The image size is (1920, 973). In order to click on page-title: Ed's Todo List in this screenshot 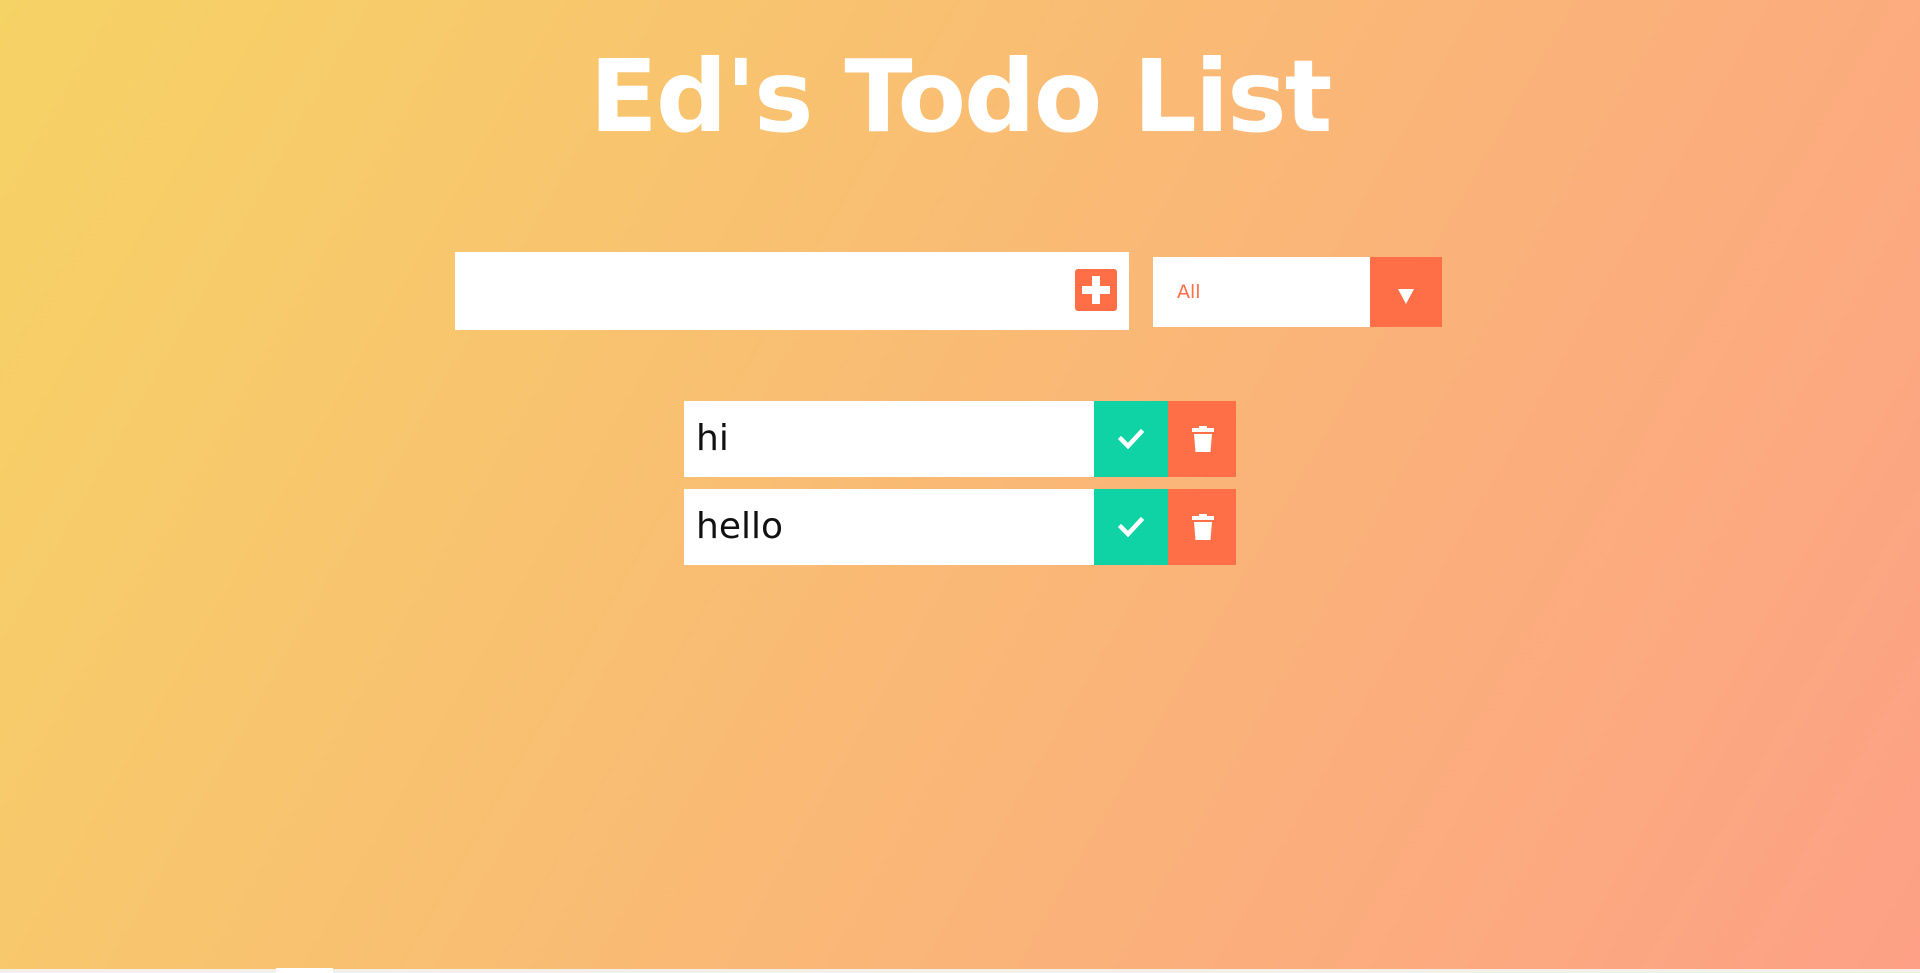, I will do `click(961, 96)`.